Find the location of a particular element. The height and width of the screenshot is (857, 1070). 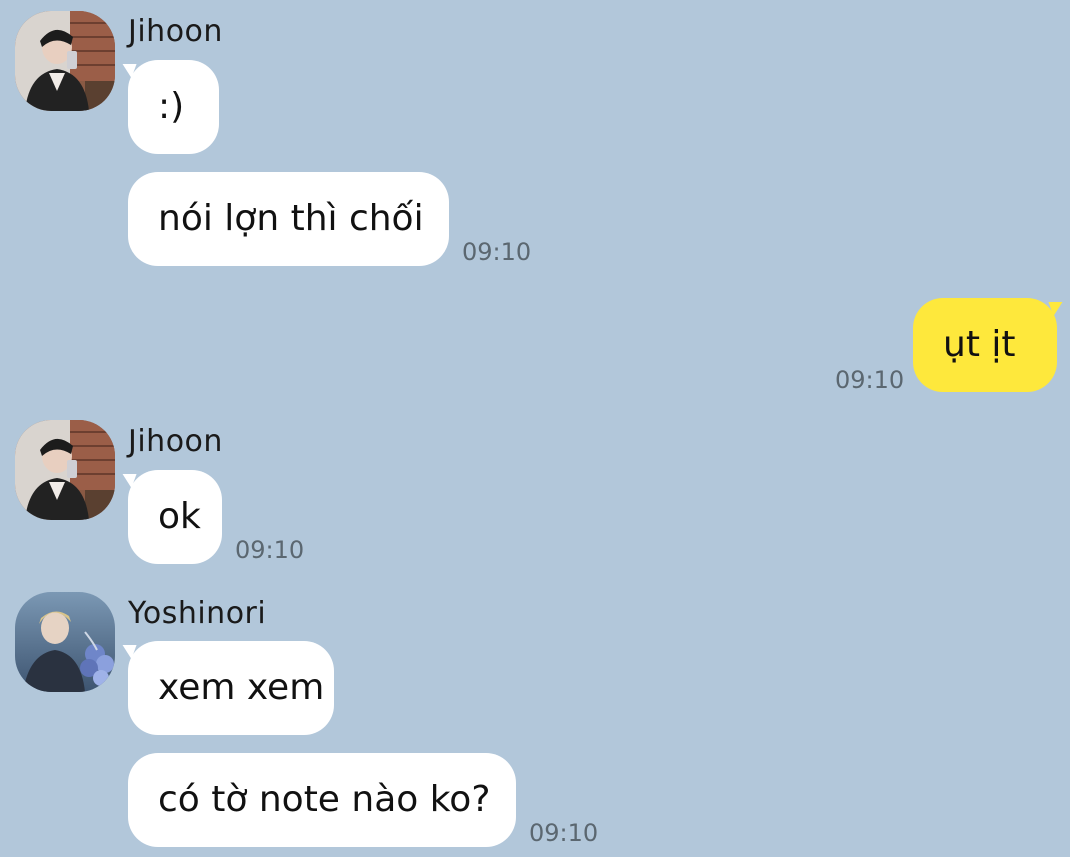

sender-name-yoshinori: Yoshinori is located at coordinates (197, 613).